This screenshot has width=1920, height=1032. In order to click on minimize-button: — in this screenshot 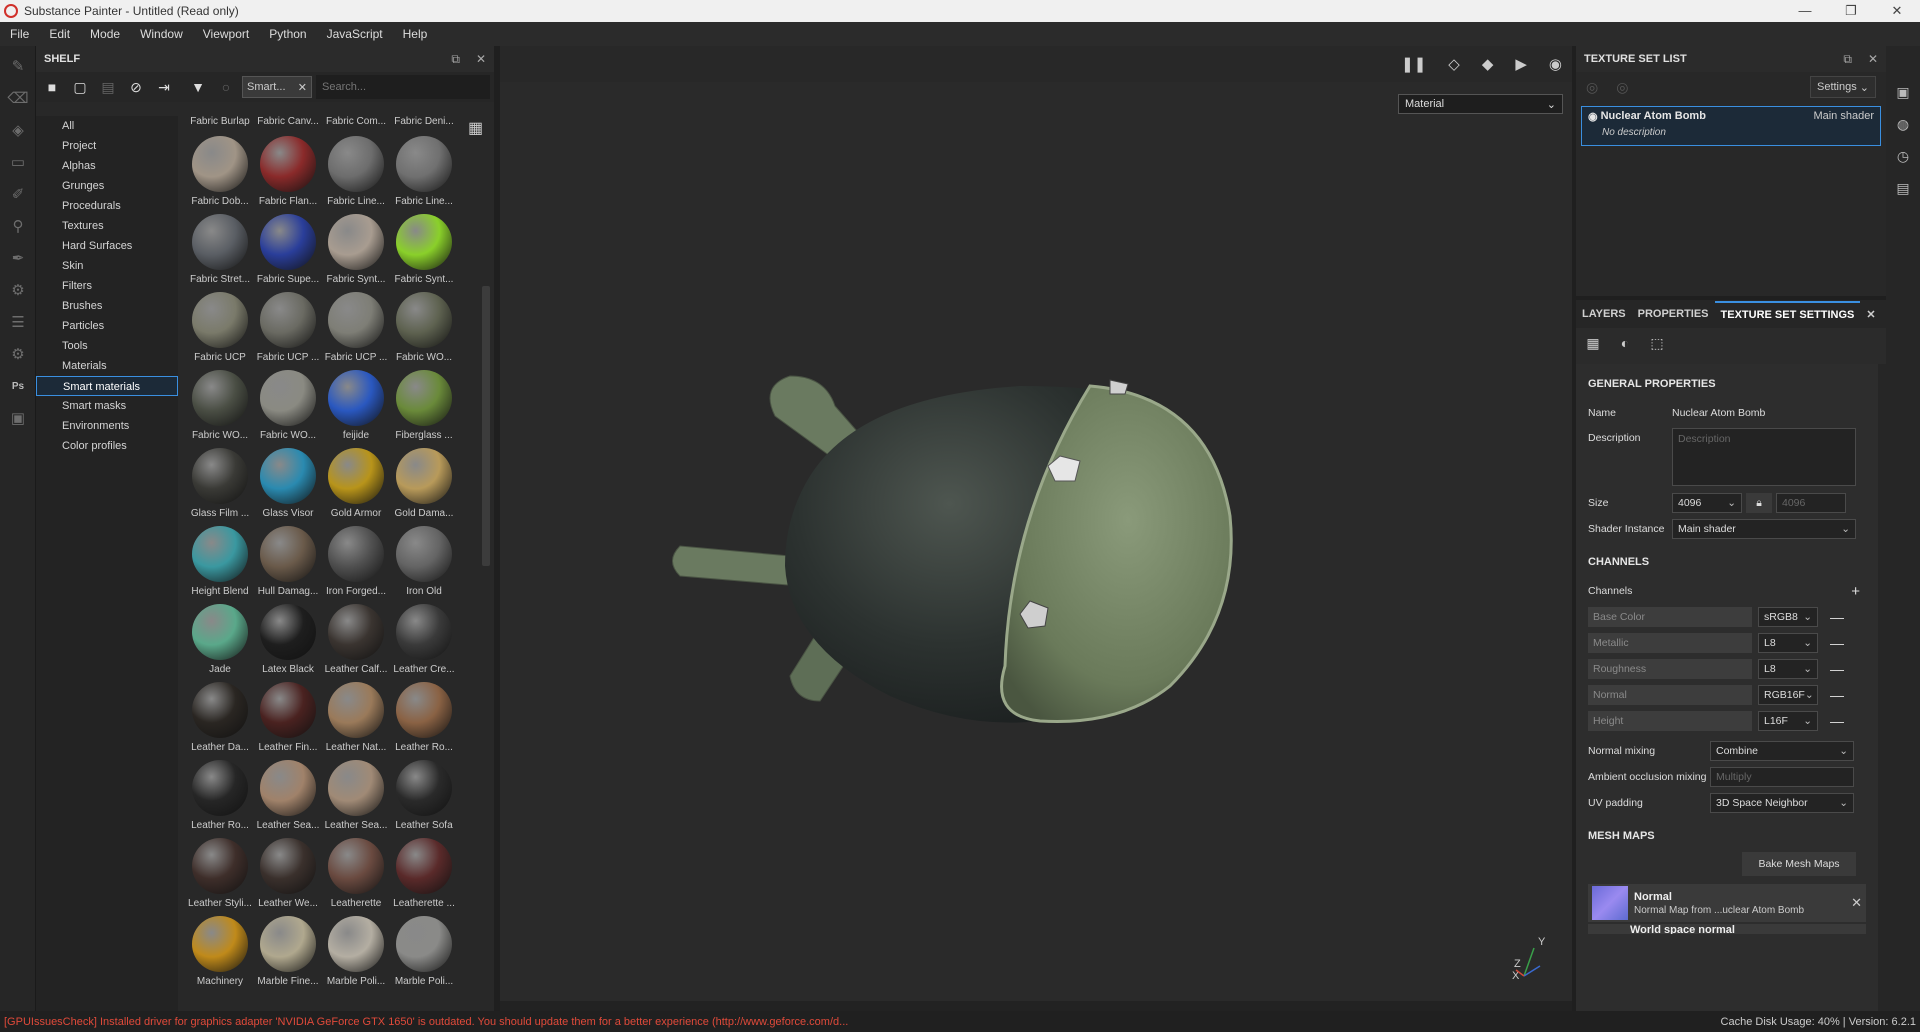, I will do `click(1805, 11)`.